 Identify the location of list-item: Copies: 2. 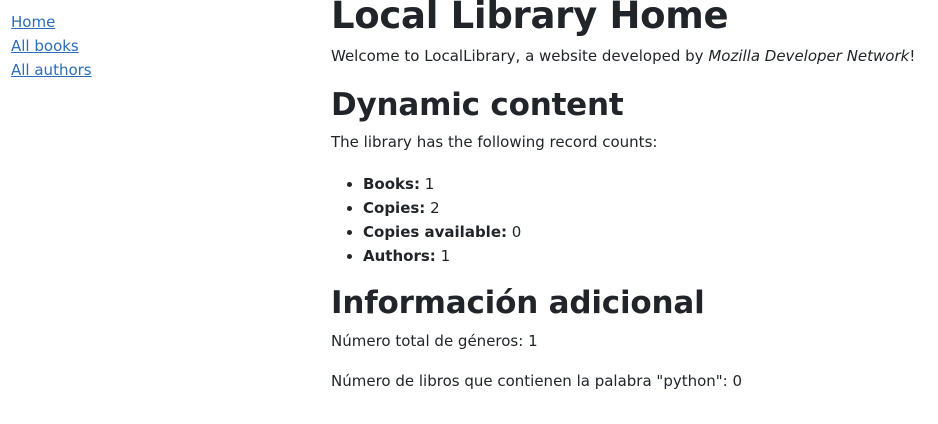
(442, 208).